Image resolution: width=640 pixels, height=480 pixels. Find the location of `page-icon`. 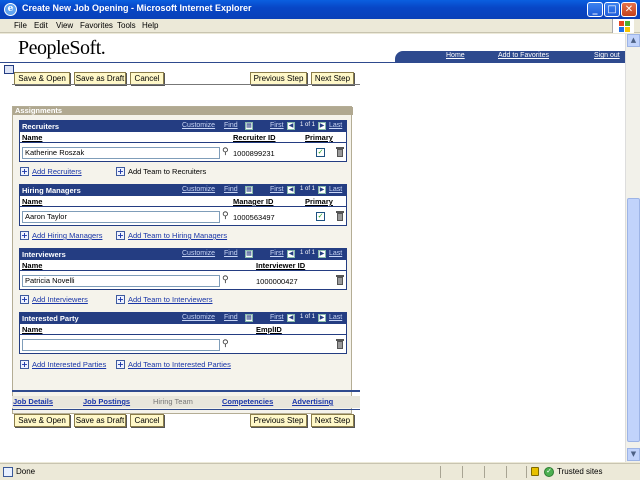

page-icon is located at coordinates (8, 472).